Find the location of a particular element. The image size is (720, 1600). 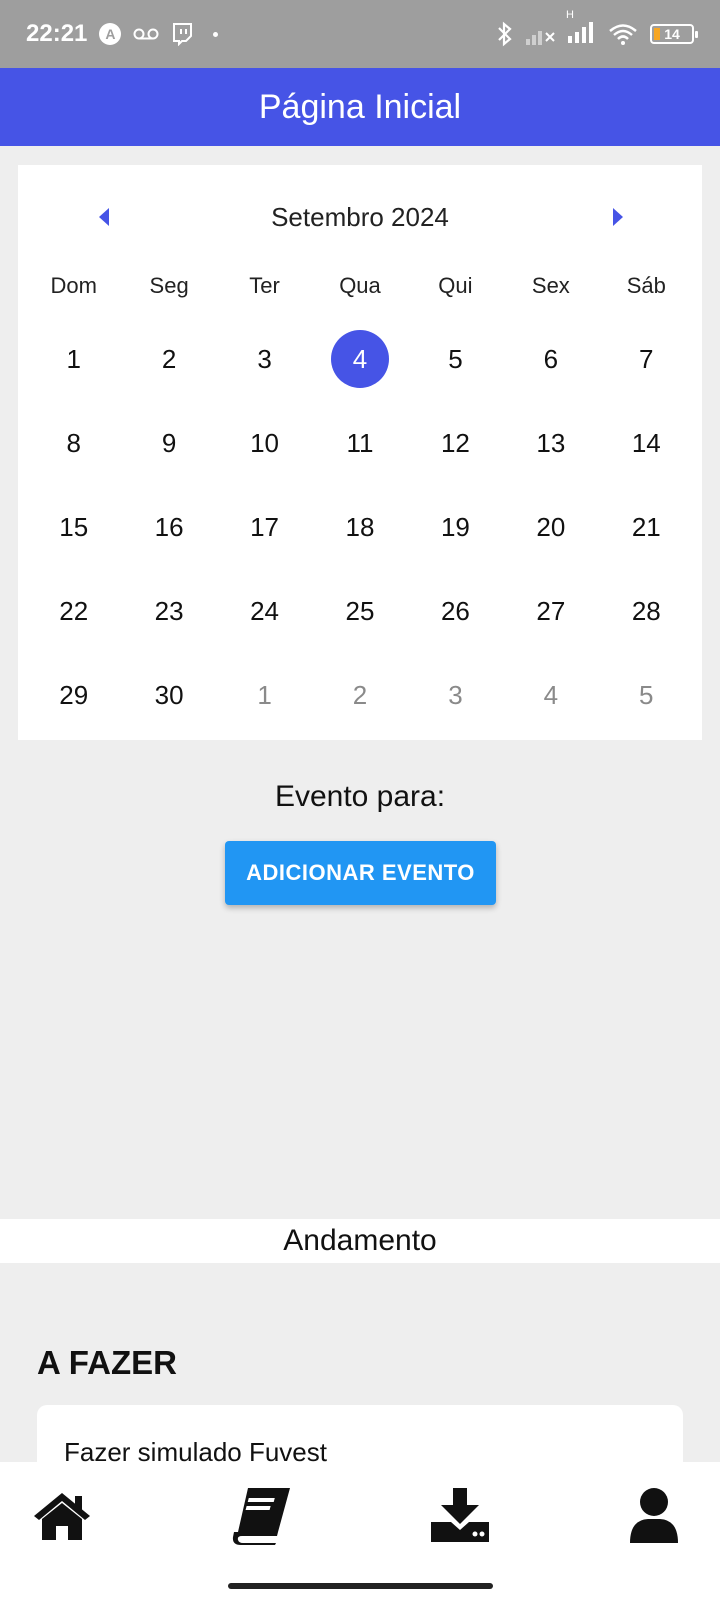

calendar-day: 5 is located at coordinates (455, 359).